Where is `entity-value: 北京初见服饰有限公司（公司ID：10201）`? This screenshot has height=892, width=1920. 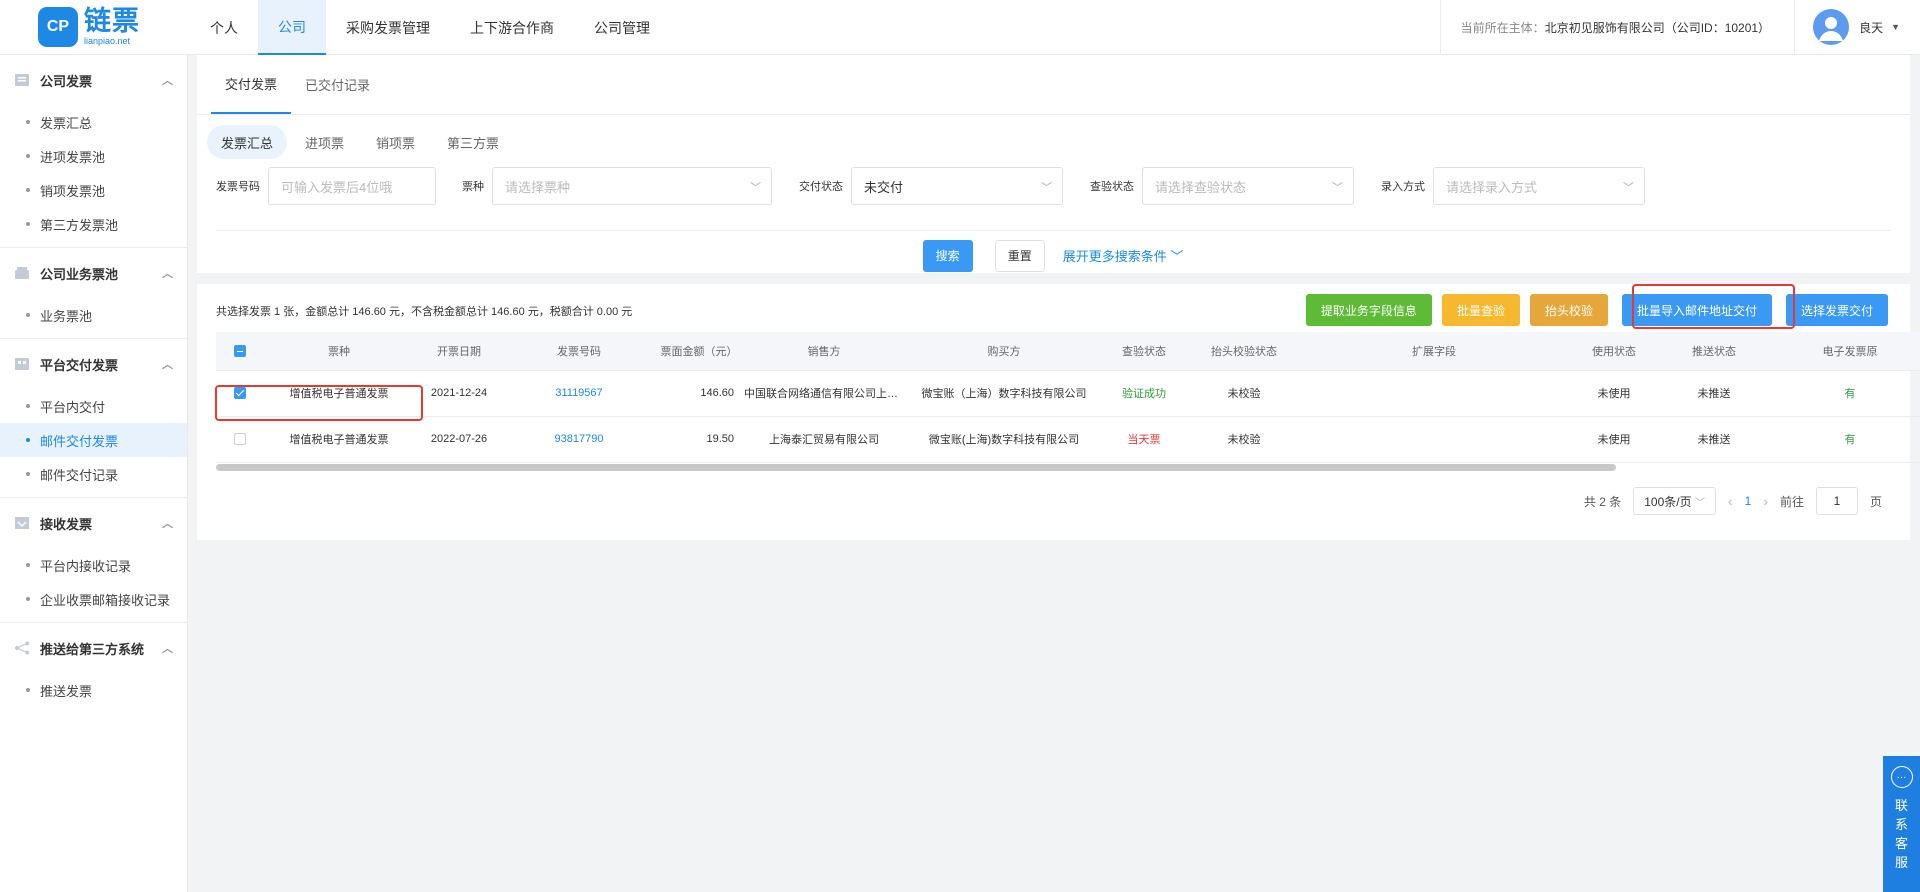 entity-value: 北京初见服饰有限公司（公司ID：10201） is located at coordinates (1657, 27).